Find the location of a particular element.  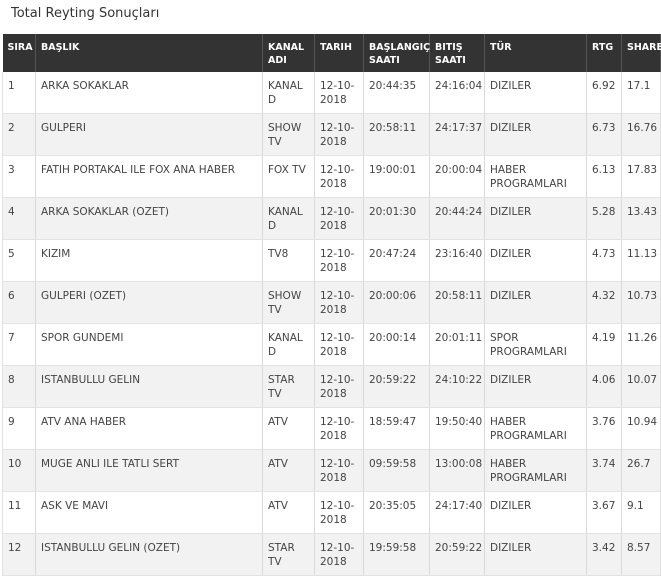

cell-kanal-adi: TV8 is located at coordinates (288, 260).